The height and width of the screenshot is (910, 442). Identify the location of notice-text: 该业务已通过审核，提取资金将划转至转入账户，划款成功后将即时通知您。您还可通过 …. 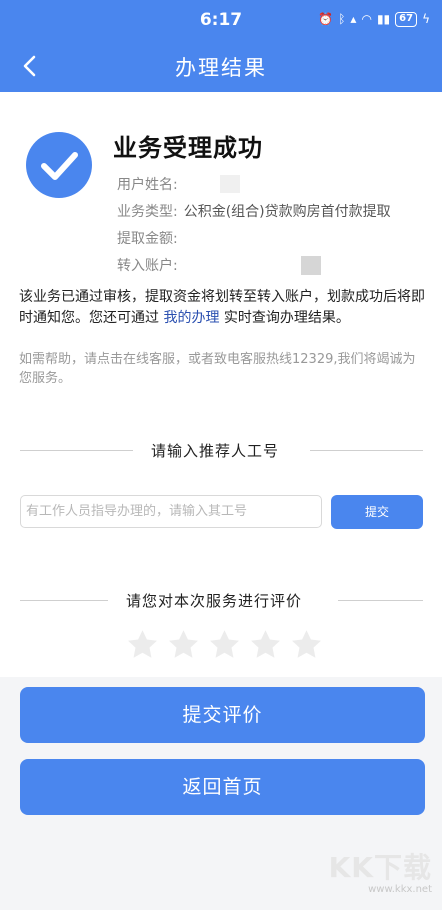
(222, 307).